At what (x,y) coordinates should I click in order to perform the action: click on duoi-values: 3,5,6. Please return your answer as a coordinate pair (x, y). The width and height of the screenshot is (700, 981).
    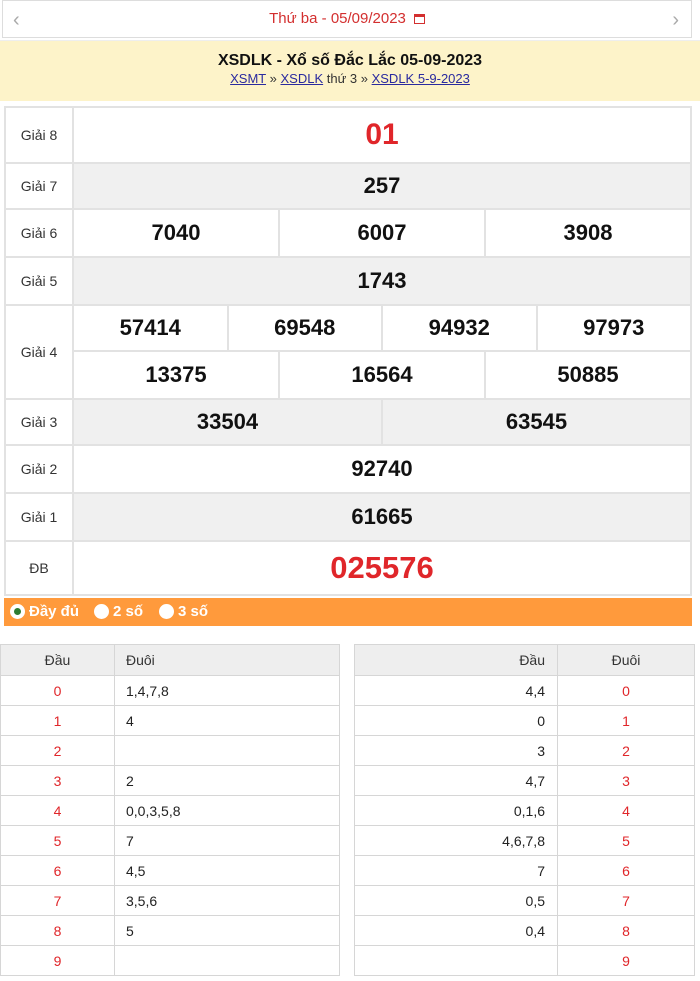
    Looking at the image, I should click on (227, 900).